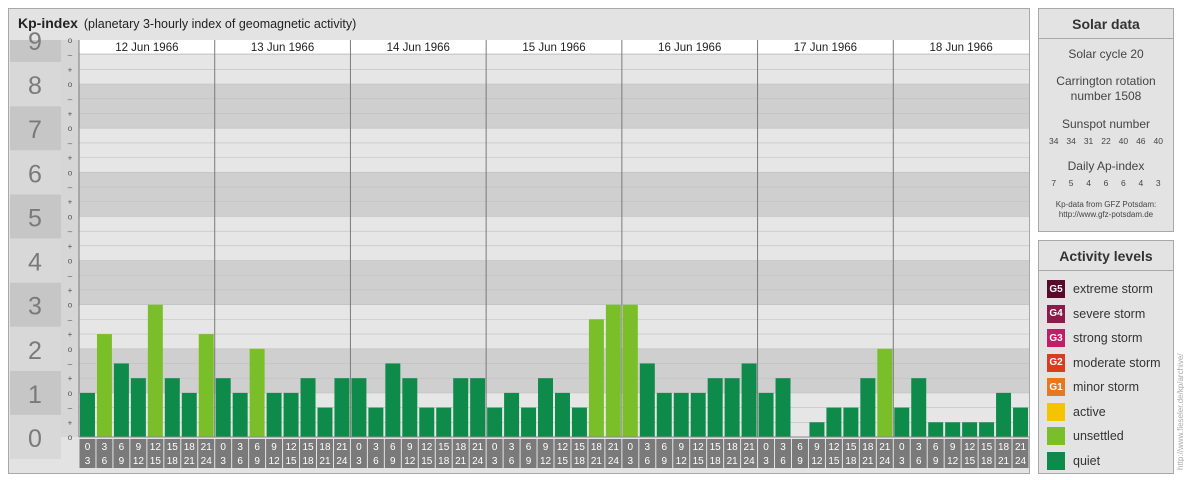 This screenshot has height=480, width=1184. I want to click on legend-item-strong-storm: G3 strong storm, so click(1106, 338).